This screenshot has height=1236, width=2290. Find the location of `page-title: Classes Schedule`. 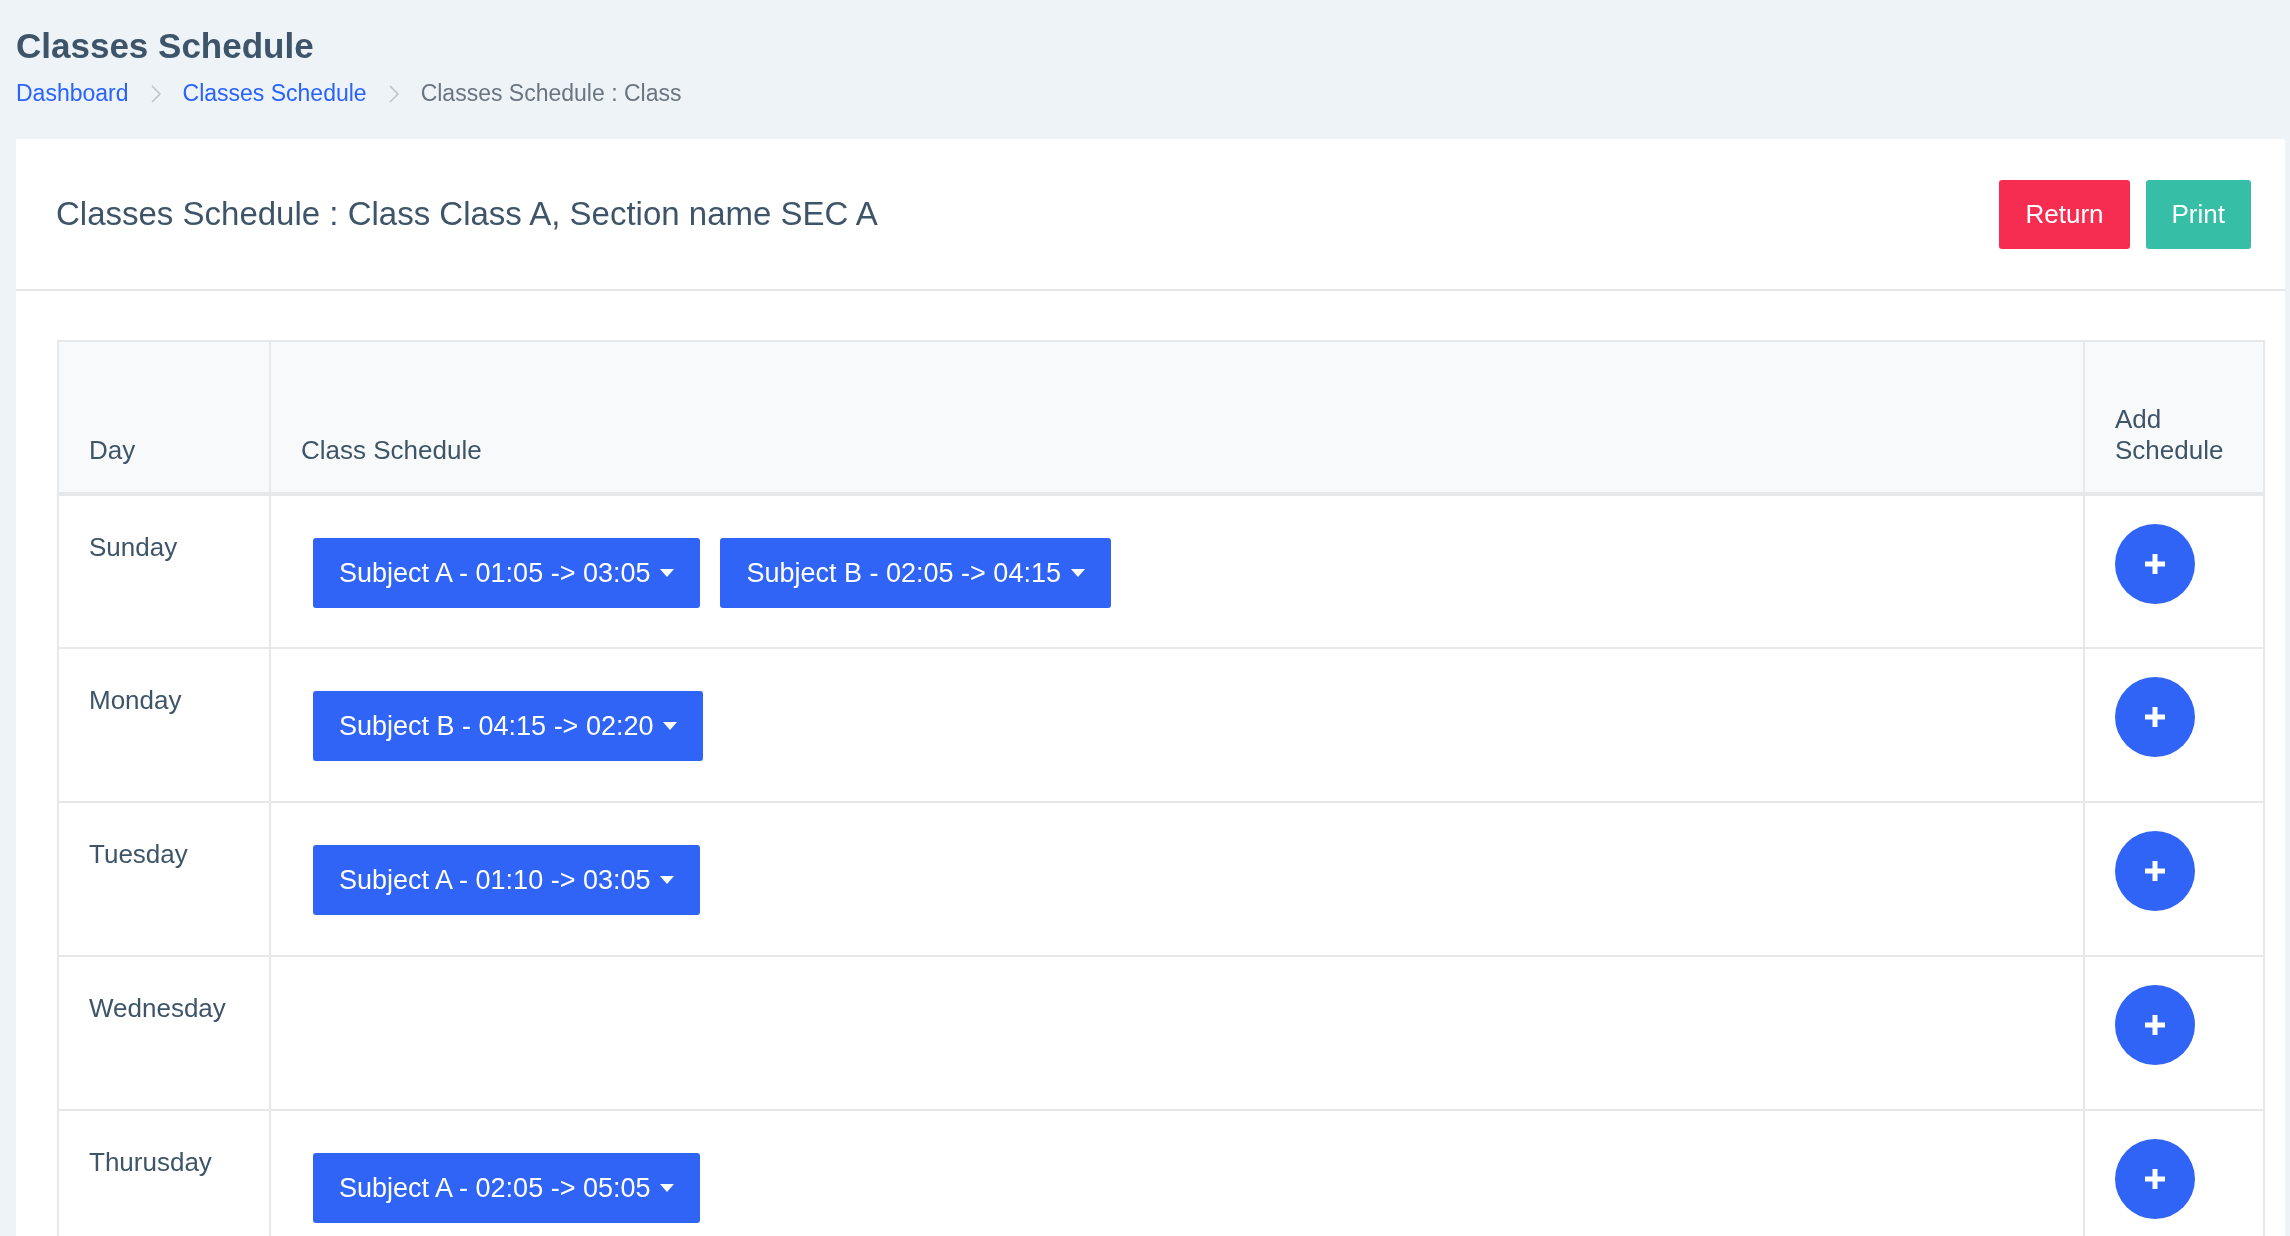

page-title: Classes Schedule is located at coordinates (165, 46).